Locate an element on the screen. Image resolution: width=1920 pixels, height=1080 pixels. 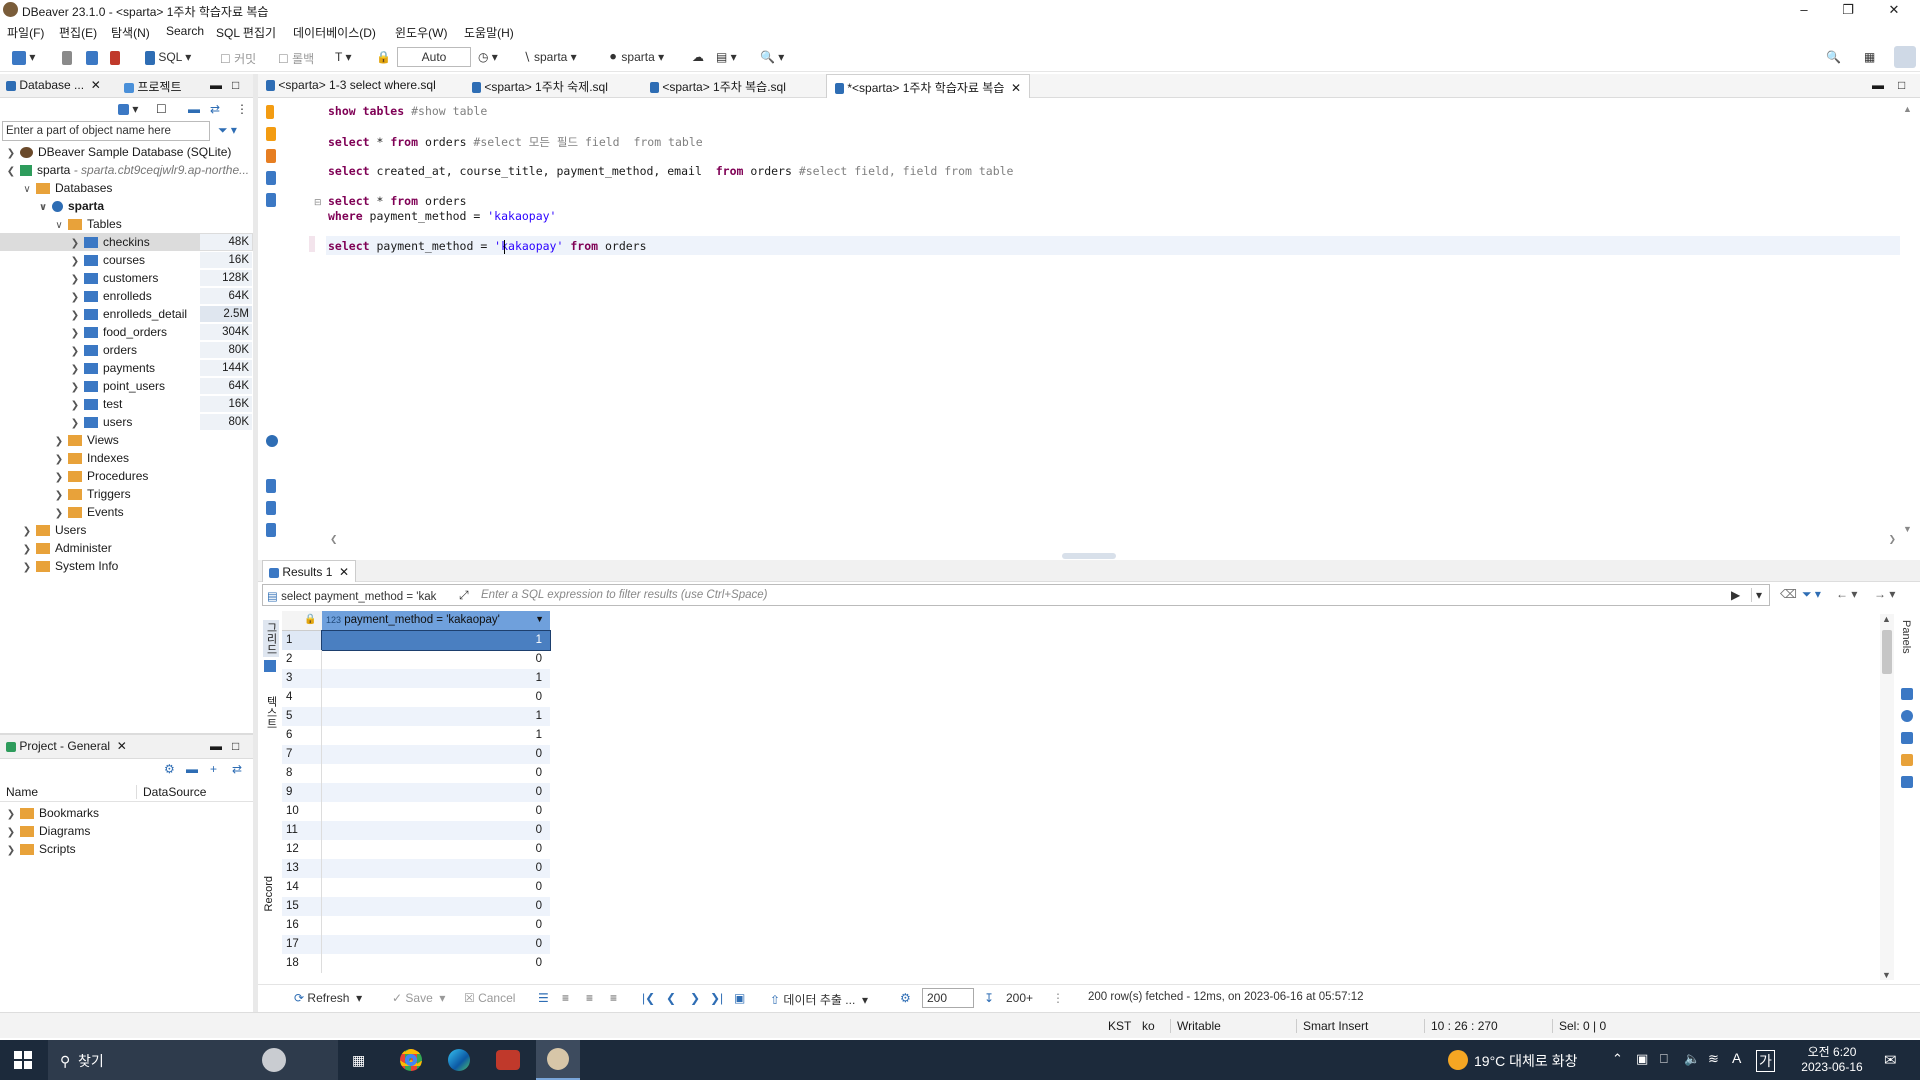
metadata-icon is located at coordinates (1907, 738).